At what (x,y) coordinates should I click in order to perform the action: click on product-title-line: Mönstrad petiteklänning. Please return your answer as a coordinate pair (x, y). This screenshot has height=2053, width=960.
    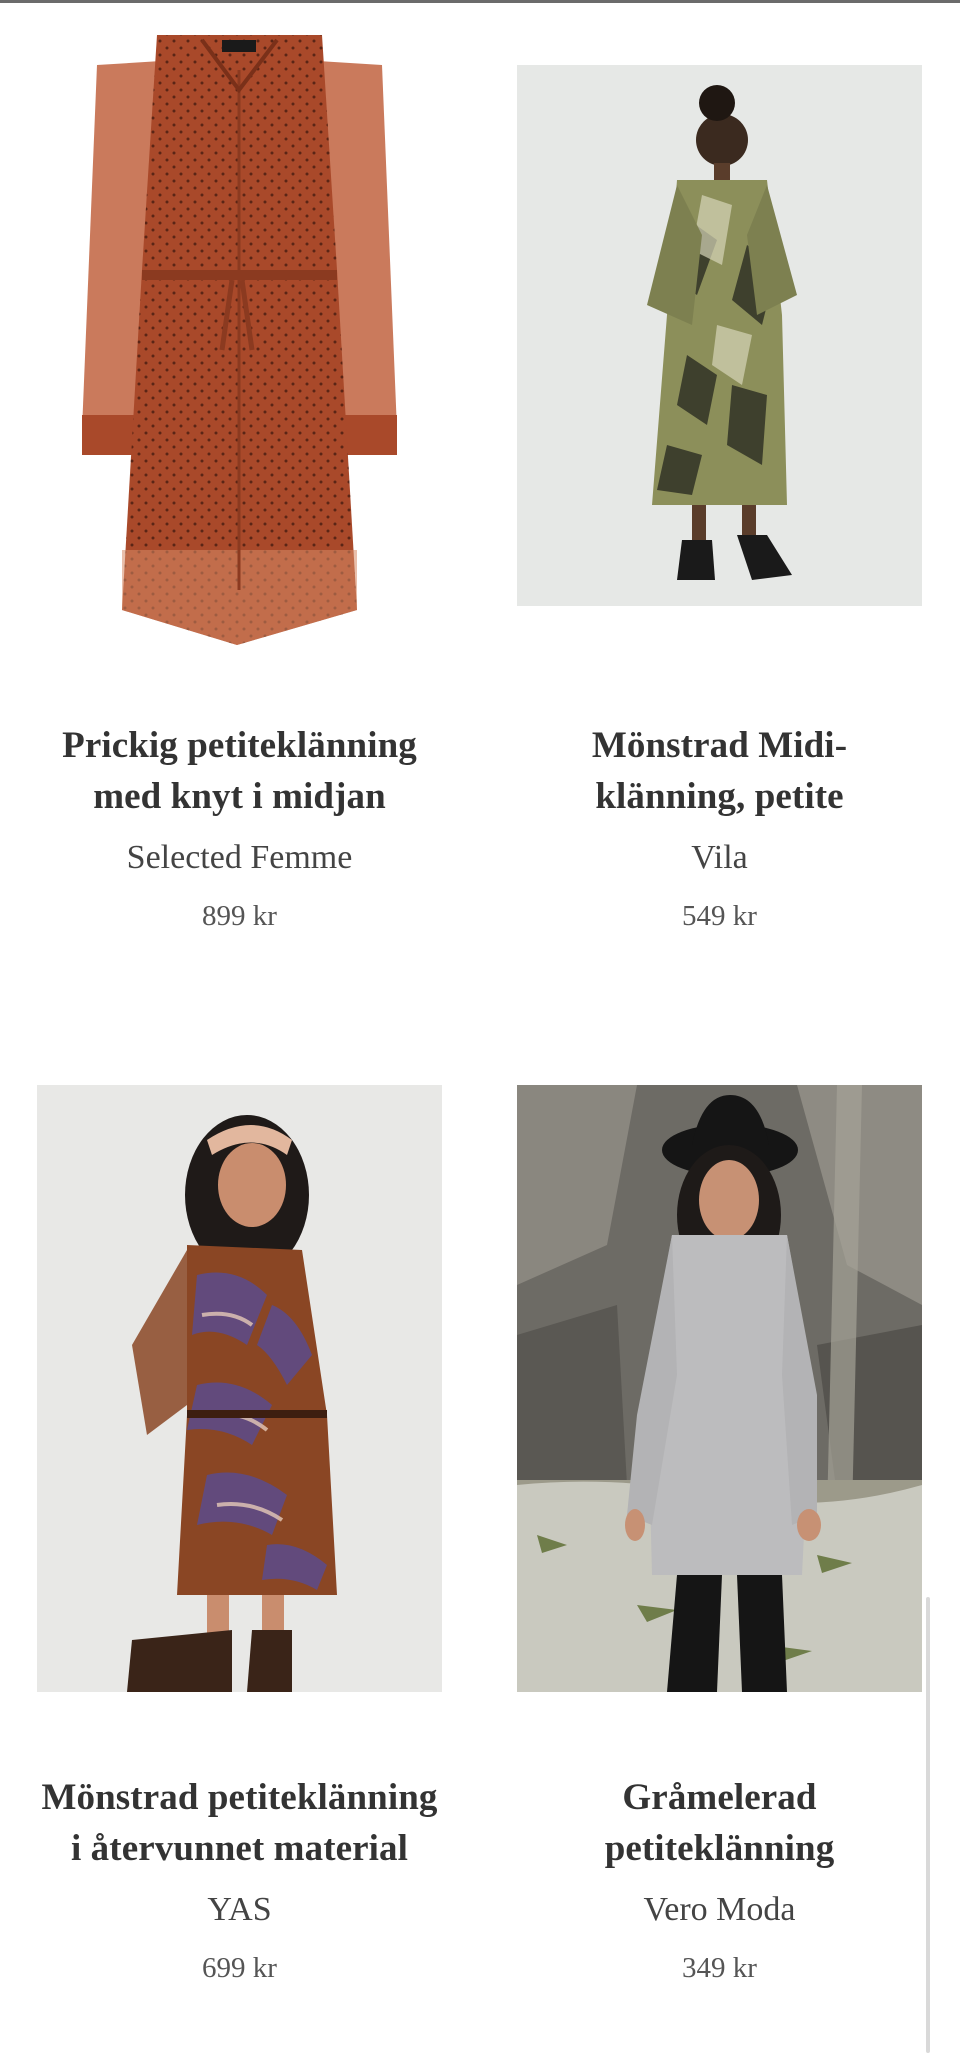
    Looking at the image, I should click on (239, 1797).